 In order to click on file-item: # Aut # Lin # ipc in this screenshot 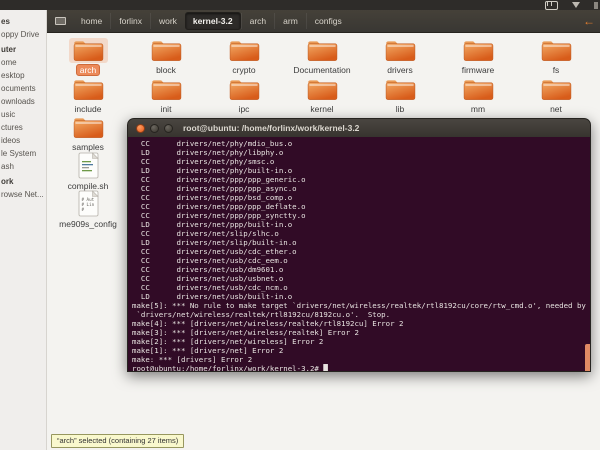, I will do `click(244, 96)`.